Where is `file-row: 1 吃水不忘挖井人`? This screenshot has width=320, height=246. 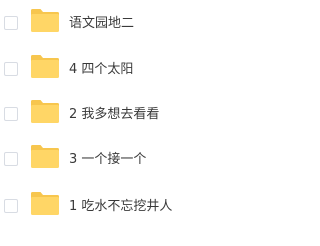
file-row: 1 吃水不忘挖井人 is located at coordinates (133, 207).